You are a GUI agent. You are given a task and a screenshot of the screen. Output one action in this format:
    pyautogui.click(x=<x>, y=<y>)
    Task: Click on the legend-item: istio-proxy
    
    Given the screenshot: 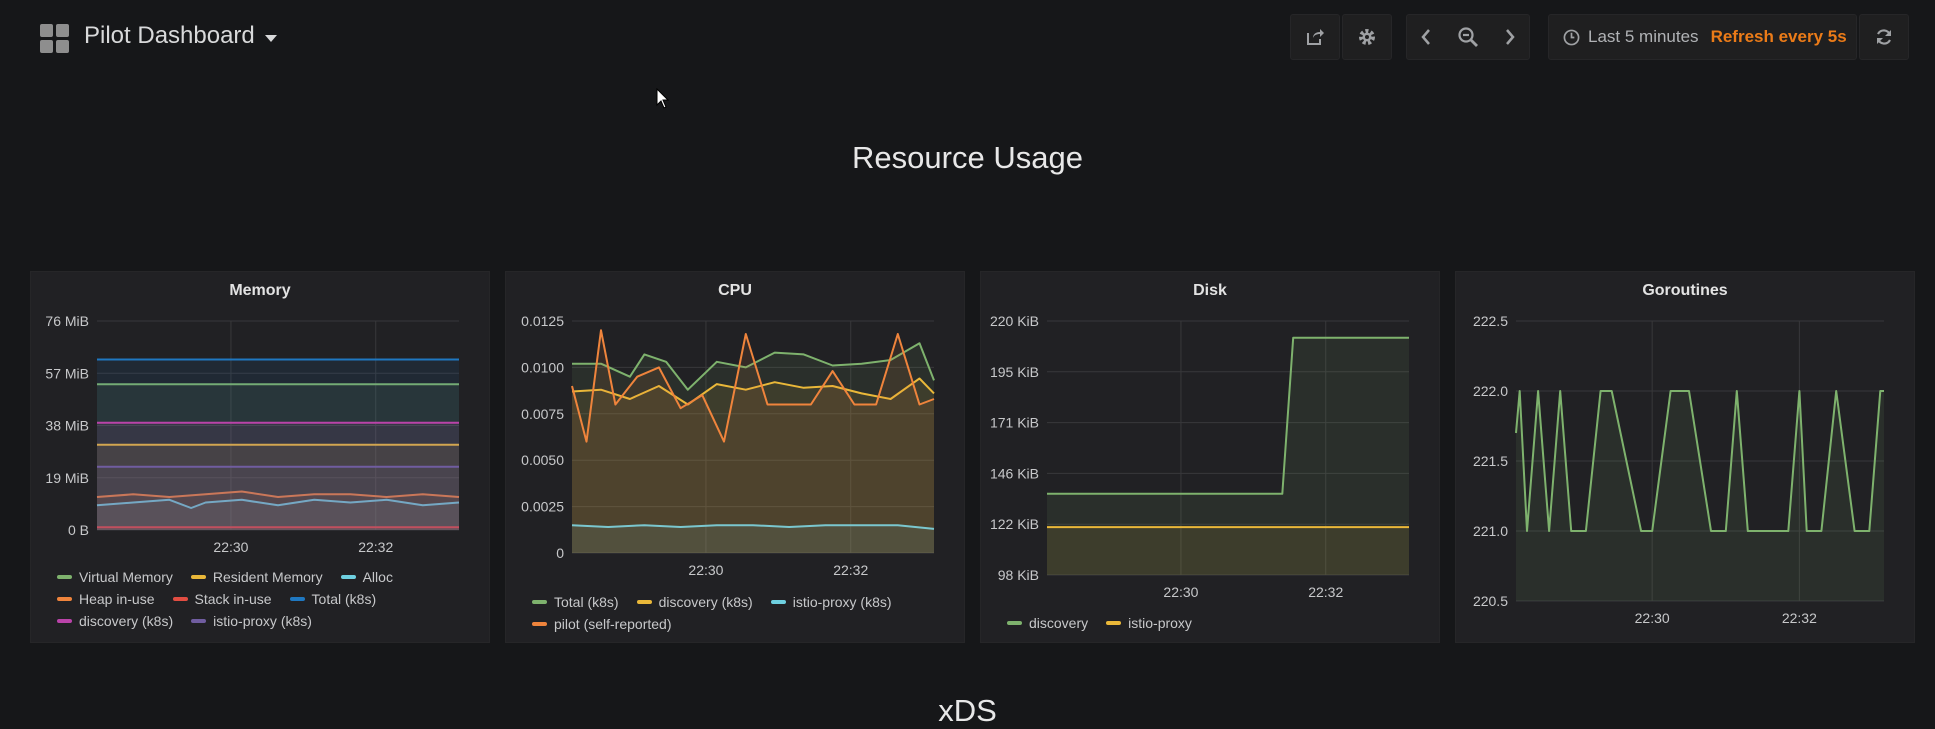 What is the action you would take?
    pyautogui.click(x=1149, y=623)
    